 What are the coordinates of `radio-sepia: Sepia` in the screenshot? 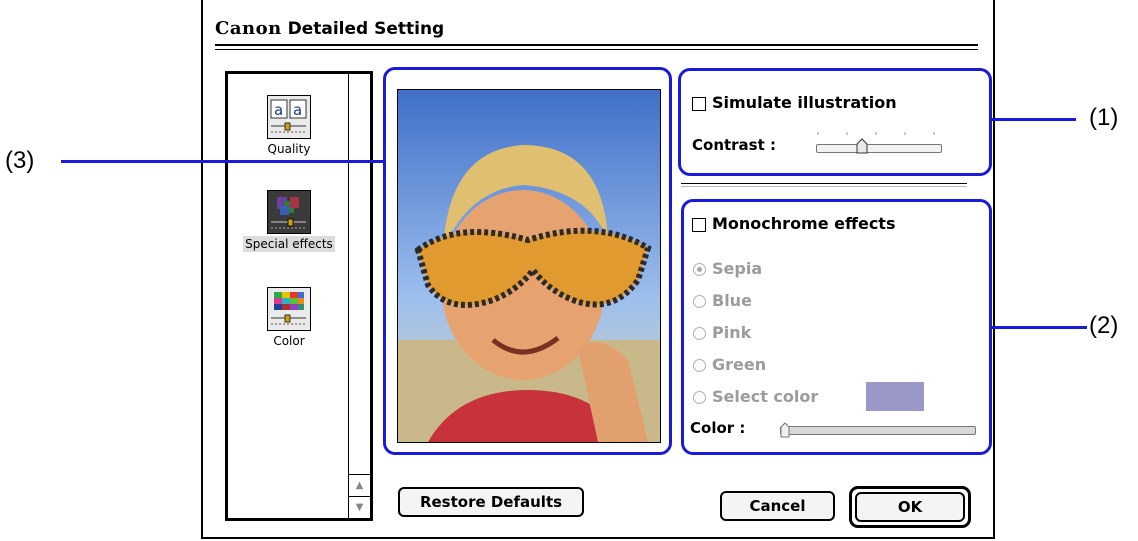 It's located at (727, 268).